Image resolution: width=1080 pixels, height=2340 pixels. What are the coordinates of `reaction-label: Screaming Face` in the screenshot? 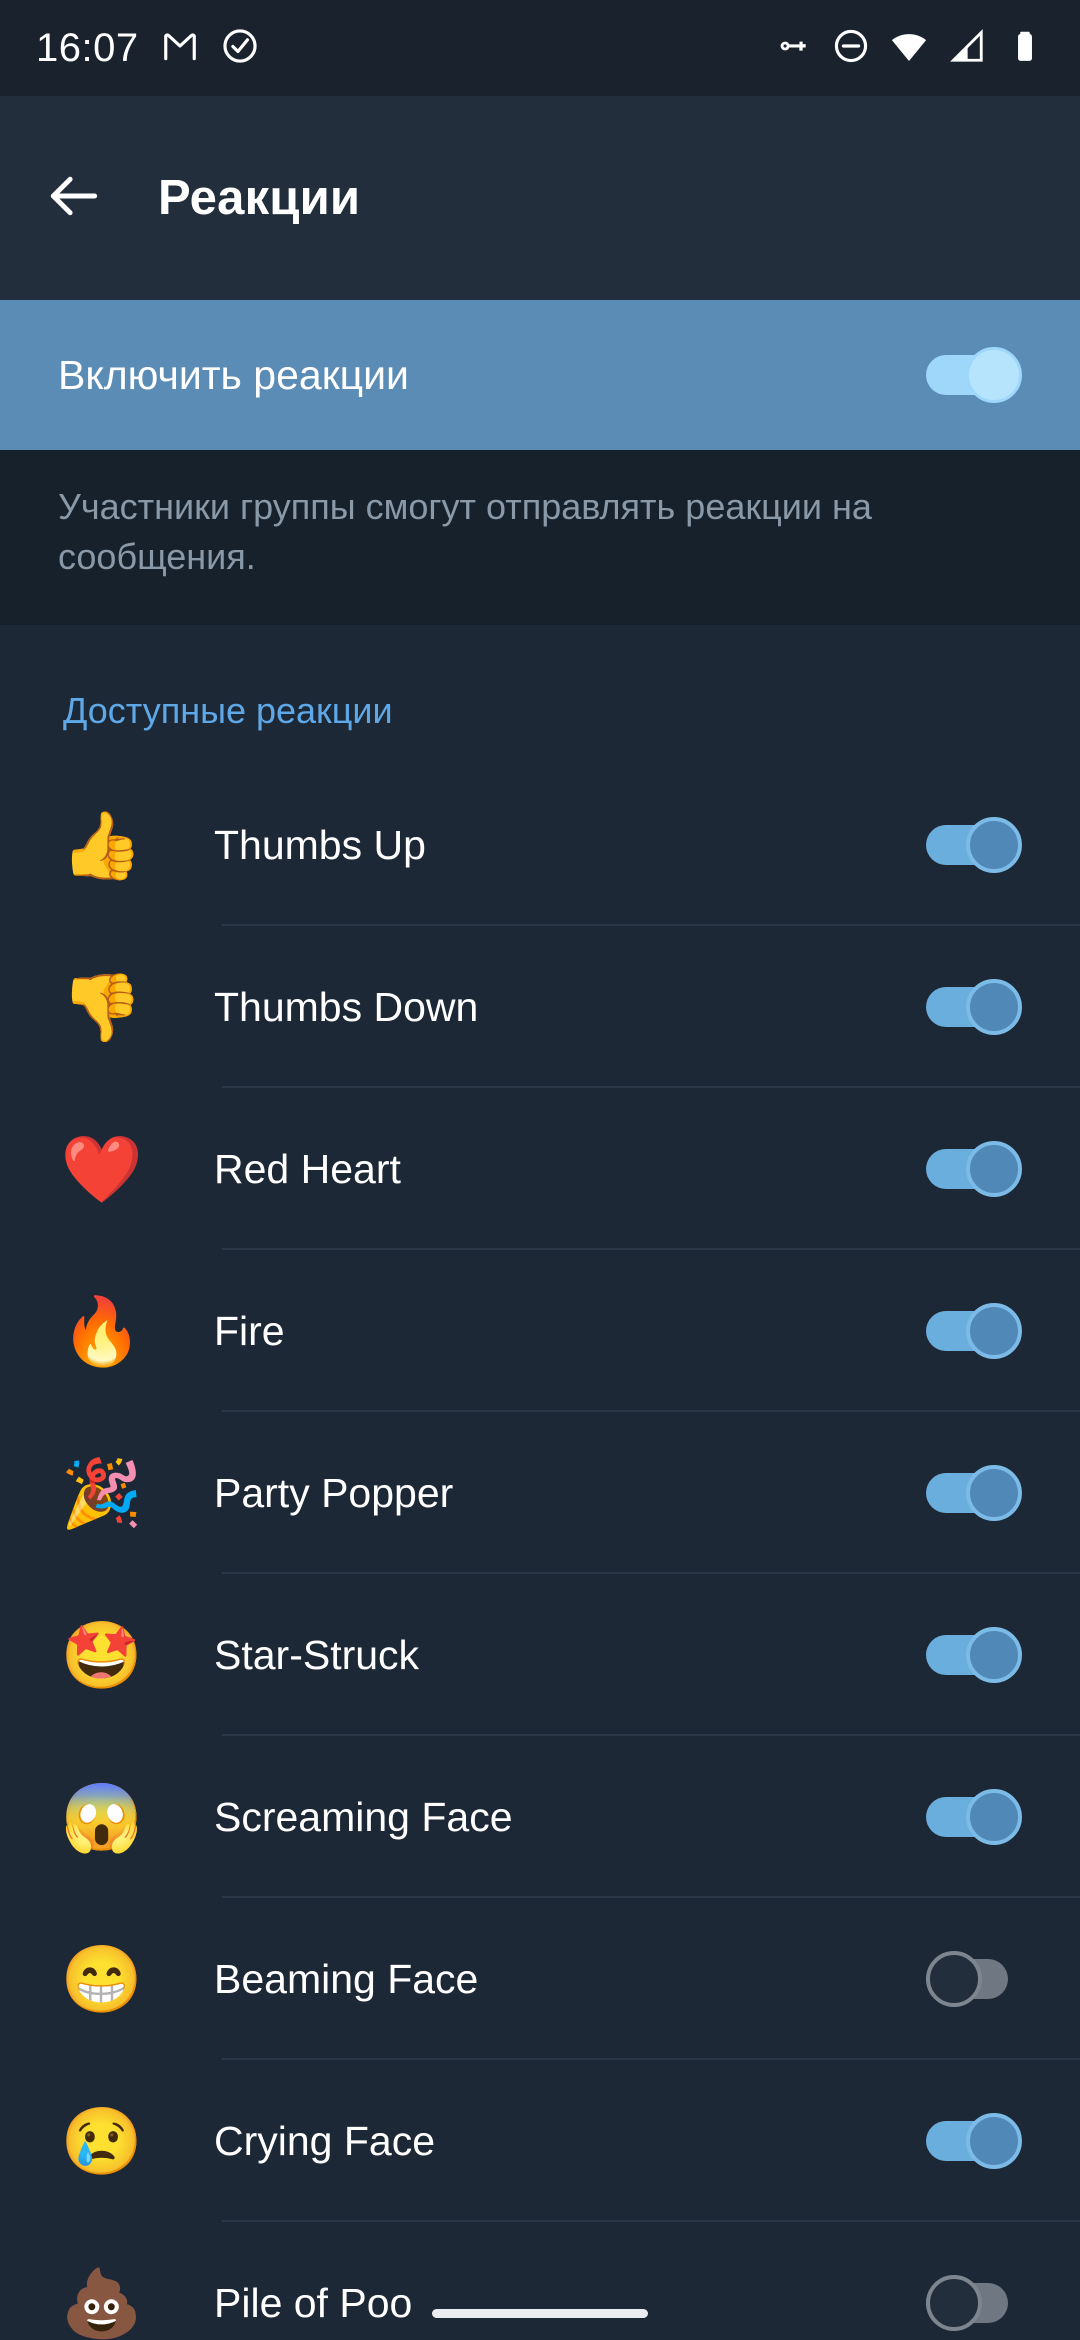 It's located at (363, 1816).